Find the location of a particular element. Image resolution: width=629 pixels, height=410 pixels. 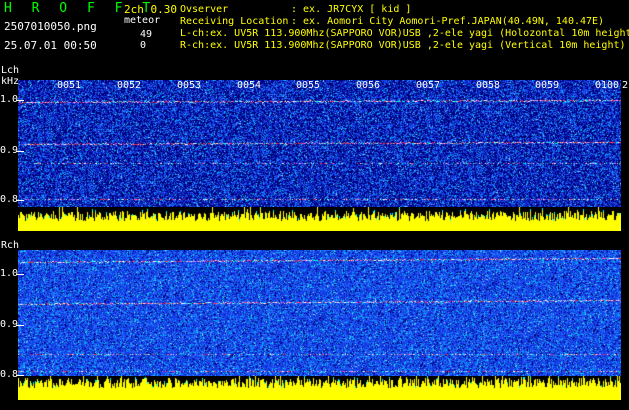

lch-unit: kHz is located at coordinates (10, 81).